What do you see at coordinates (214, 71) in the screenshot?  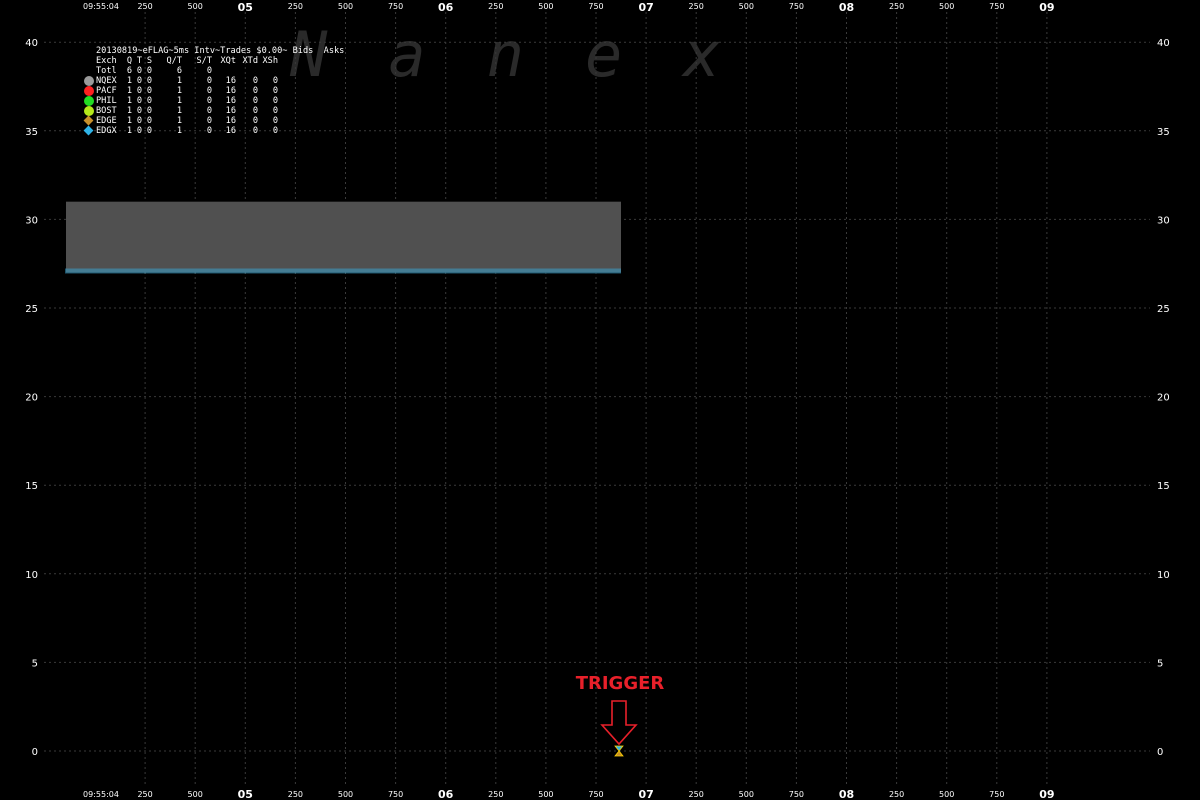 I see `legend-total-row: Totl 6 0 0 6 0` at bounding box center [214, 71].